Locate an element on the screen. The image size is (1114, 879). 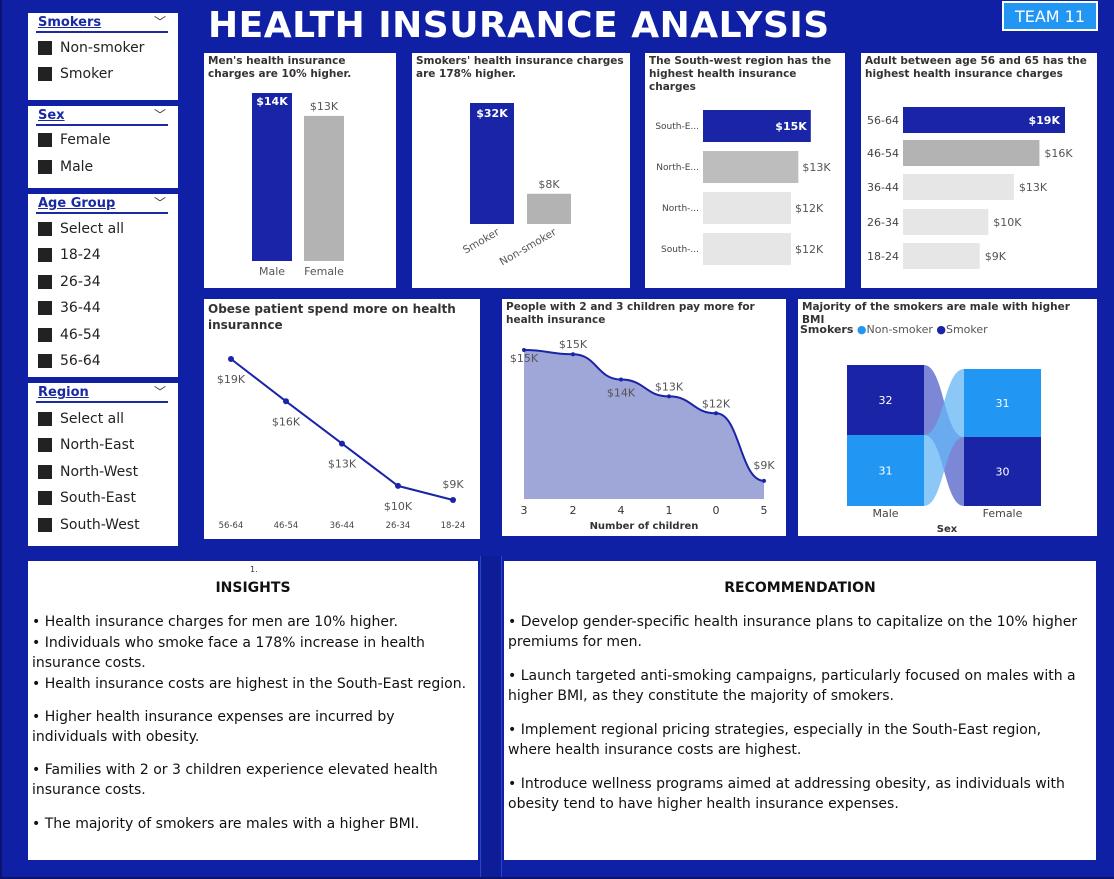
team-badge: TEAM 11 is located at coordinates (1050, 16).